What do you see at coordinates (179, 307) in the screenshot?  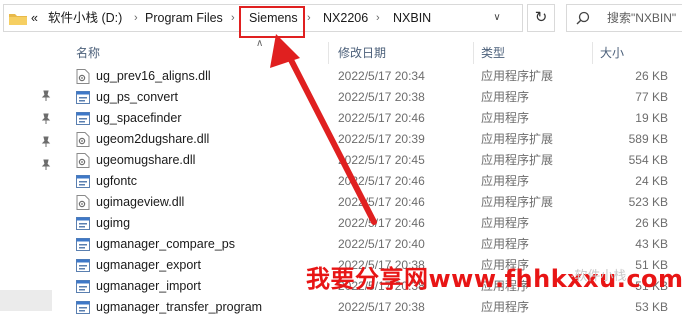 I see `file-name: ugmanager_transfer_program` at bounding box center [179, 307].